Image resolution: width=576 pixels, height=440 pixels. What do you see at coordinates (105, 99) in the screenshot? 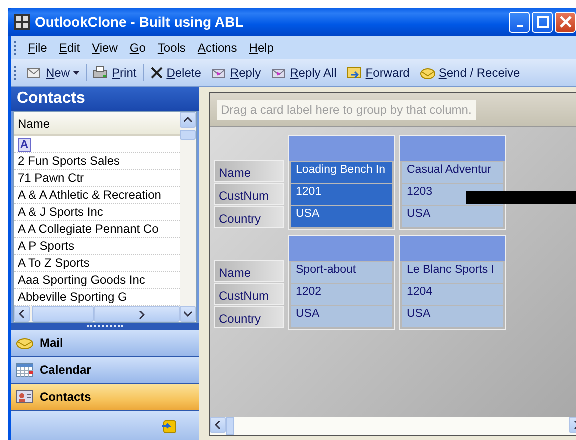
I see `pane-title: Contacts` at bounding box center [105, 99].